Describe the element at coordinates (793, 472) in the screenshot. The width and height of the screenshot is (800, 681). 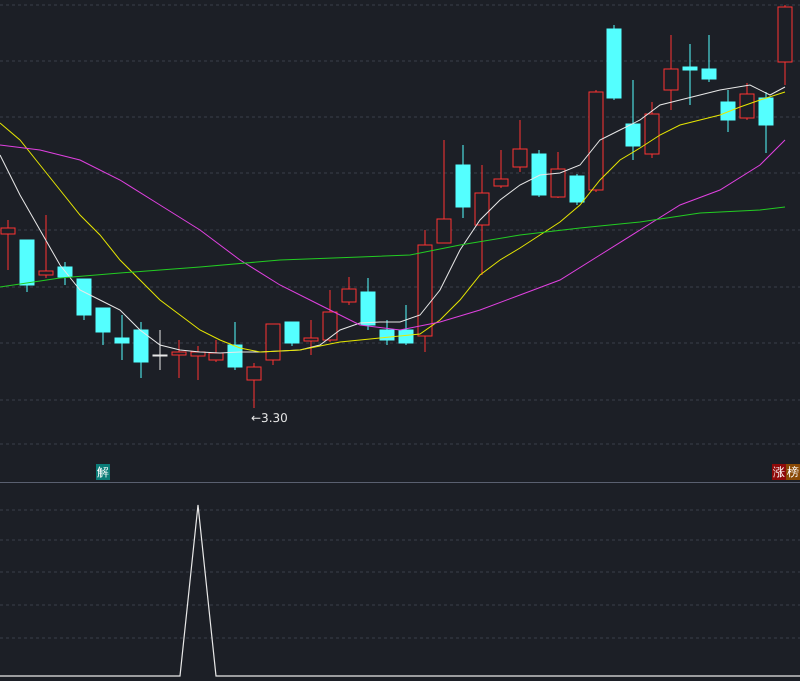
I see `signal-badge: 榜` at that location.